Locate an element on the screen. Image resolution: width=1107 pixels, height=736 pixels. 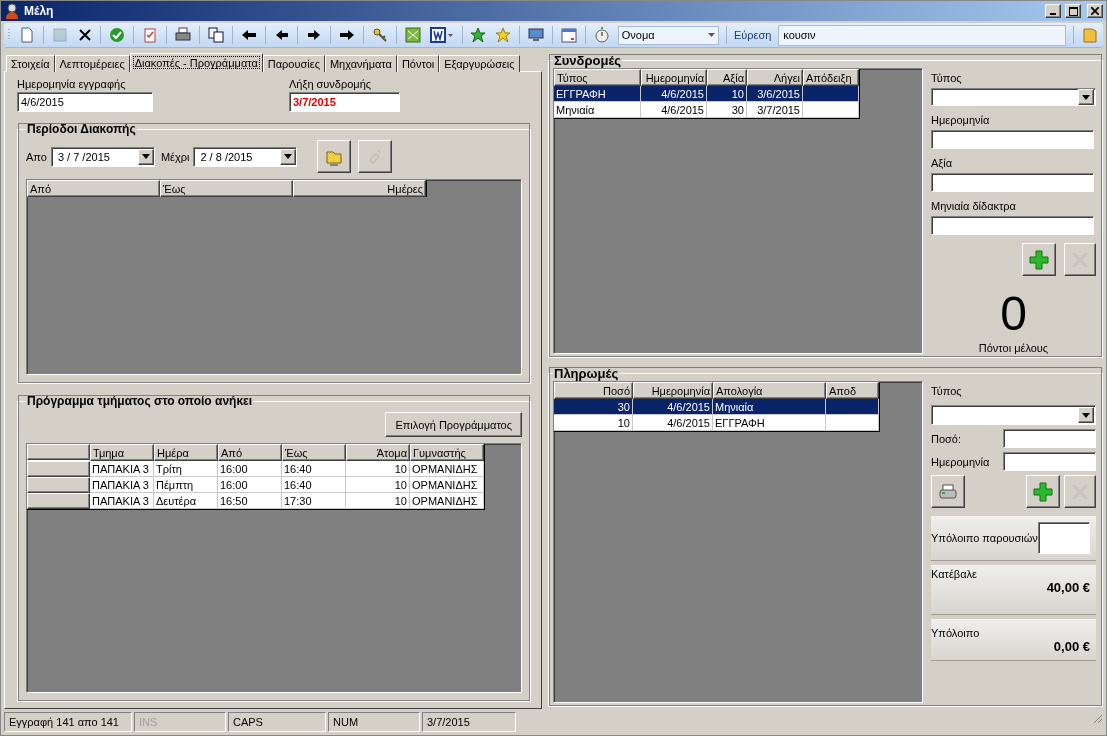
print-button is located at coordinates (948, 491).